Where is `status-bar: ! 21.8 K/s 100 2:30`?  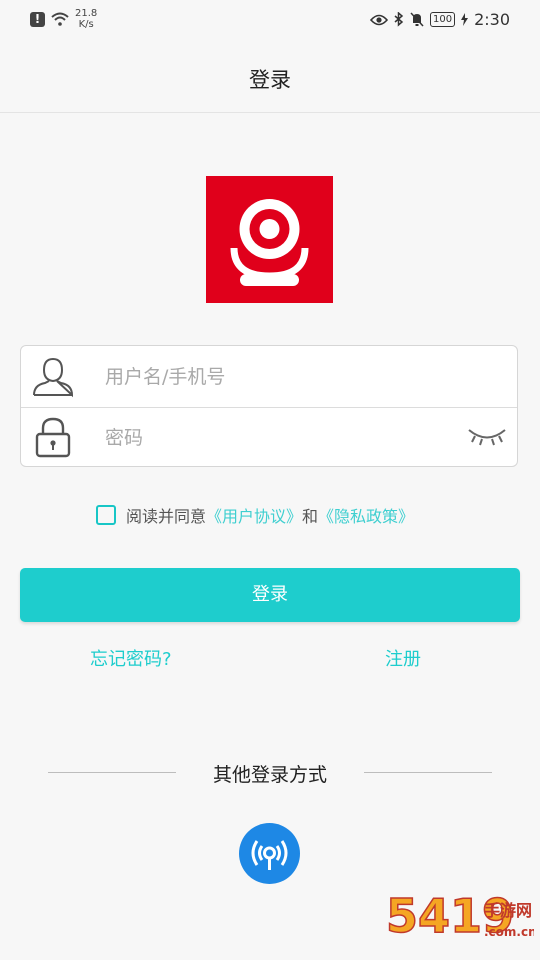 status-bar: ! 21.8 K/s 100 2:30 is located at coordinates (270, 20).